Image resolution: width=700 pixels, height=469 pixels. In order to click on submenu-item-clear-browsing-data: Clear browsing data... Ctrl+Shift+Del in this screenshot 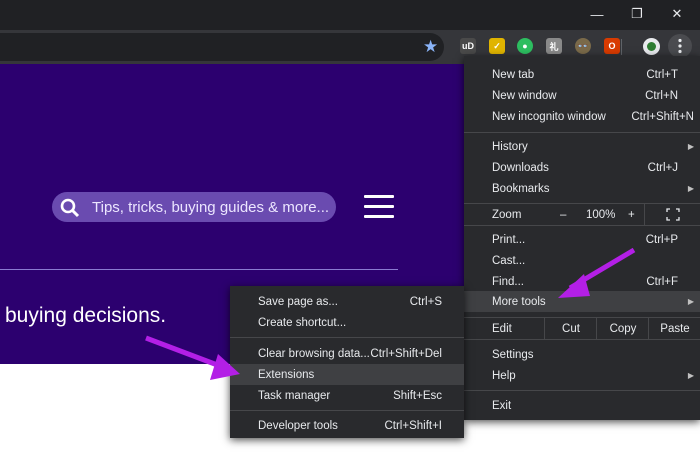, I will do `click(347, 353)`.